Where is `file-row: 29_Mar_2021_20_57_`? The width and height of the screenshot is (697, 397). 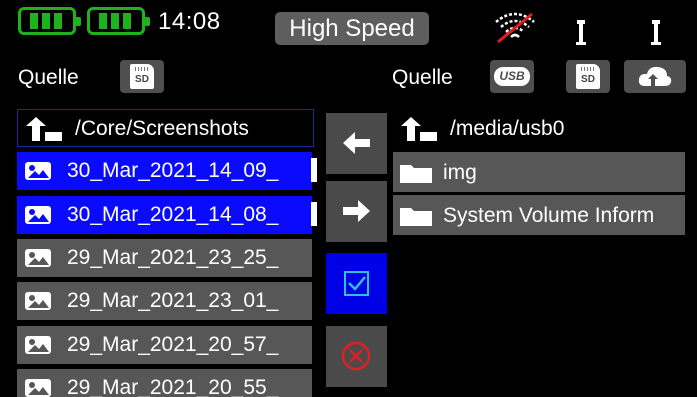
file-row: 29_Mar_2021_20_57_ is located at coordinates (164, 345).